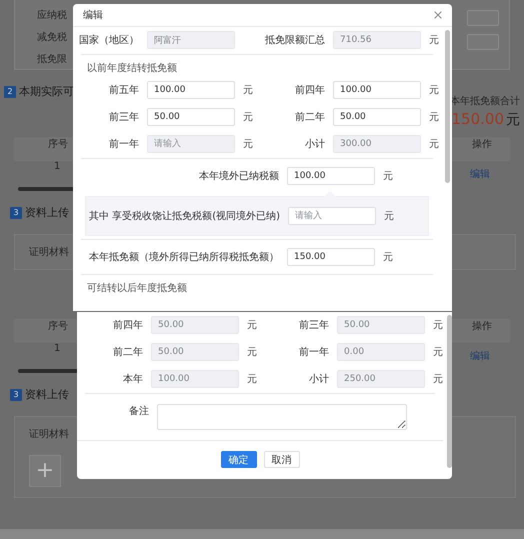 The height and width of the screenshot is (539, 524). What do you see at coordinates (184, 216) in the screenshot?
I see `field-label: 其中 享受税收饶让抵免税额(视同境外已纳)` at bounding box center [184, 216].